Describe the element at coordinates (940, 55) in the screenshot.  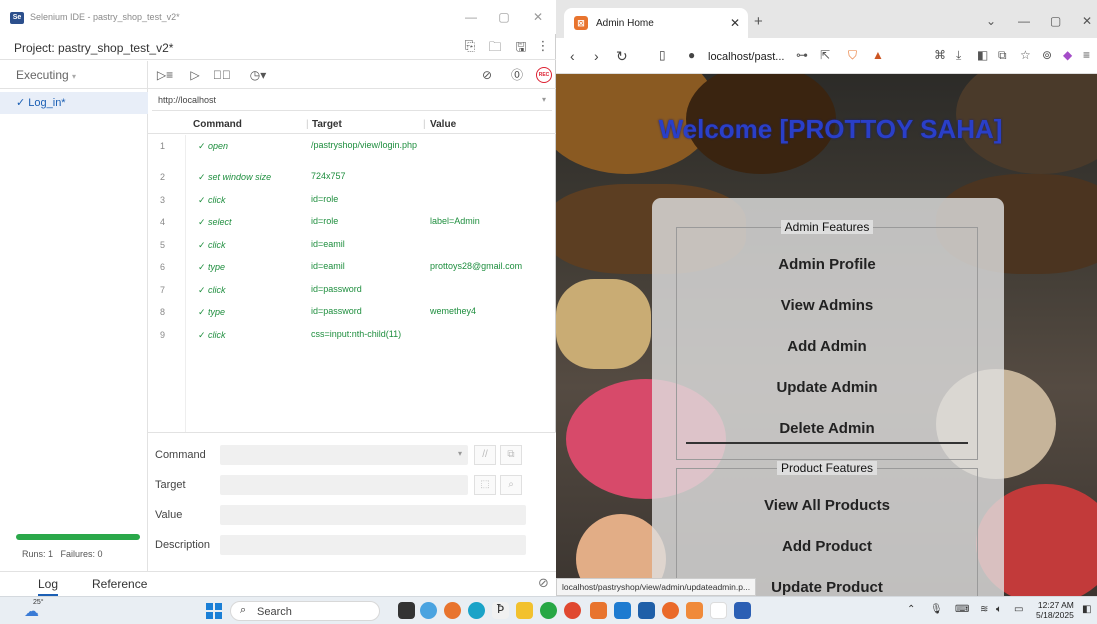
I see `extensions-icon: ⌘` at that location.